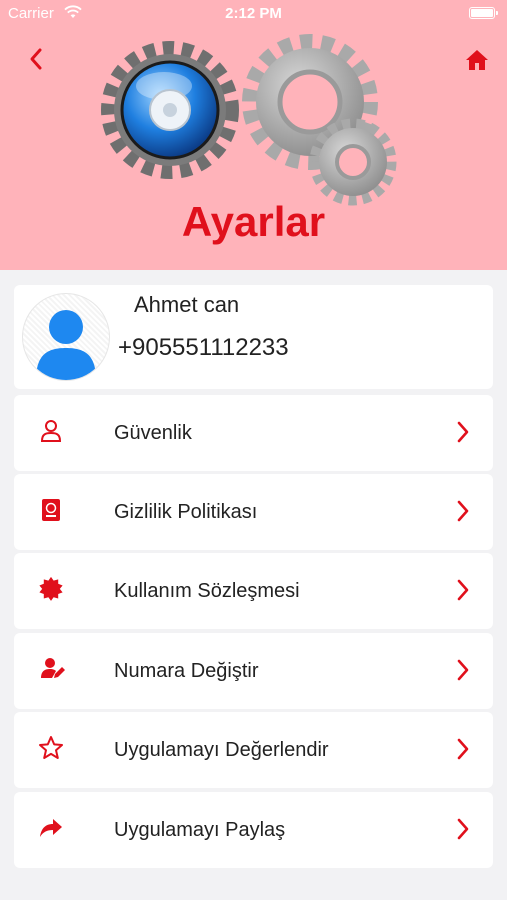 The height and width of the screenshot is (900, 507). What do you see at coordinates (483, 13) in the screenshot?
I see `battery-icon` at bounding box center [483, 13].